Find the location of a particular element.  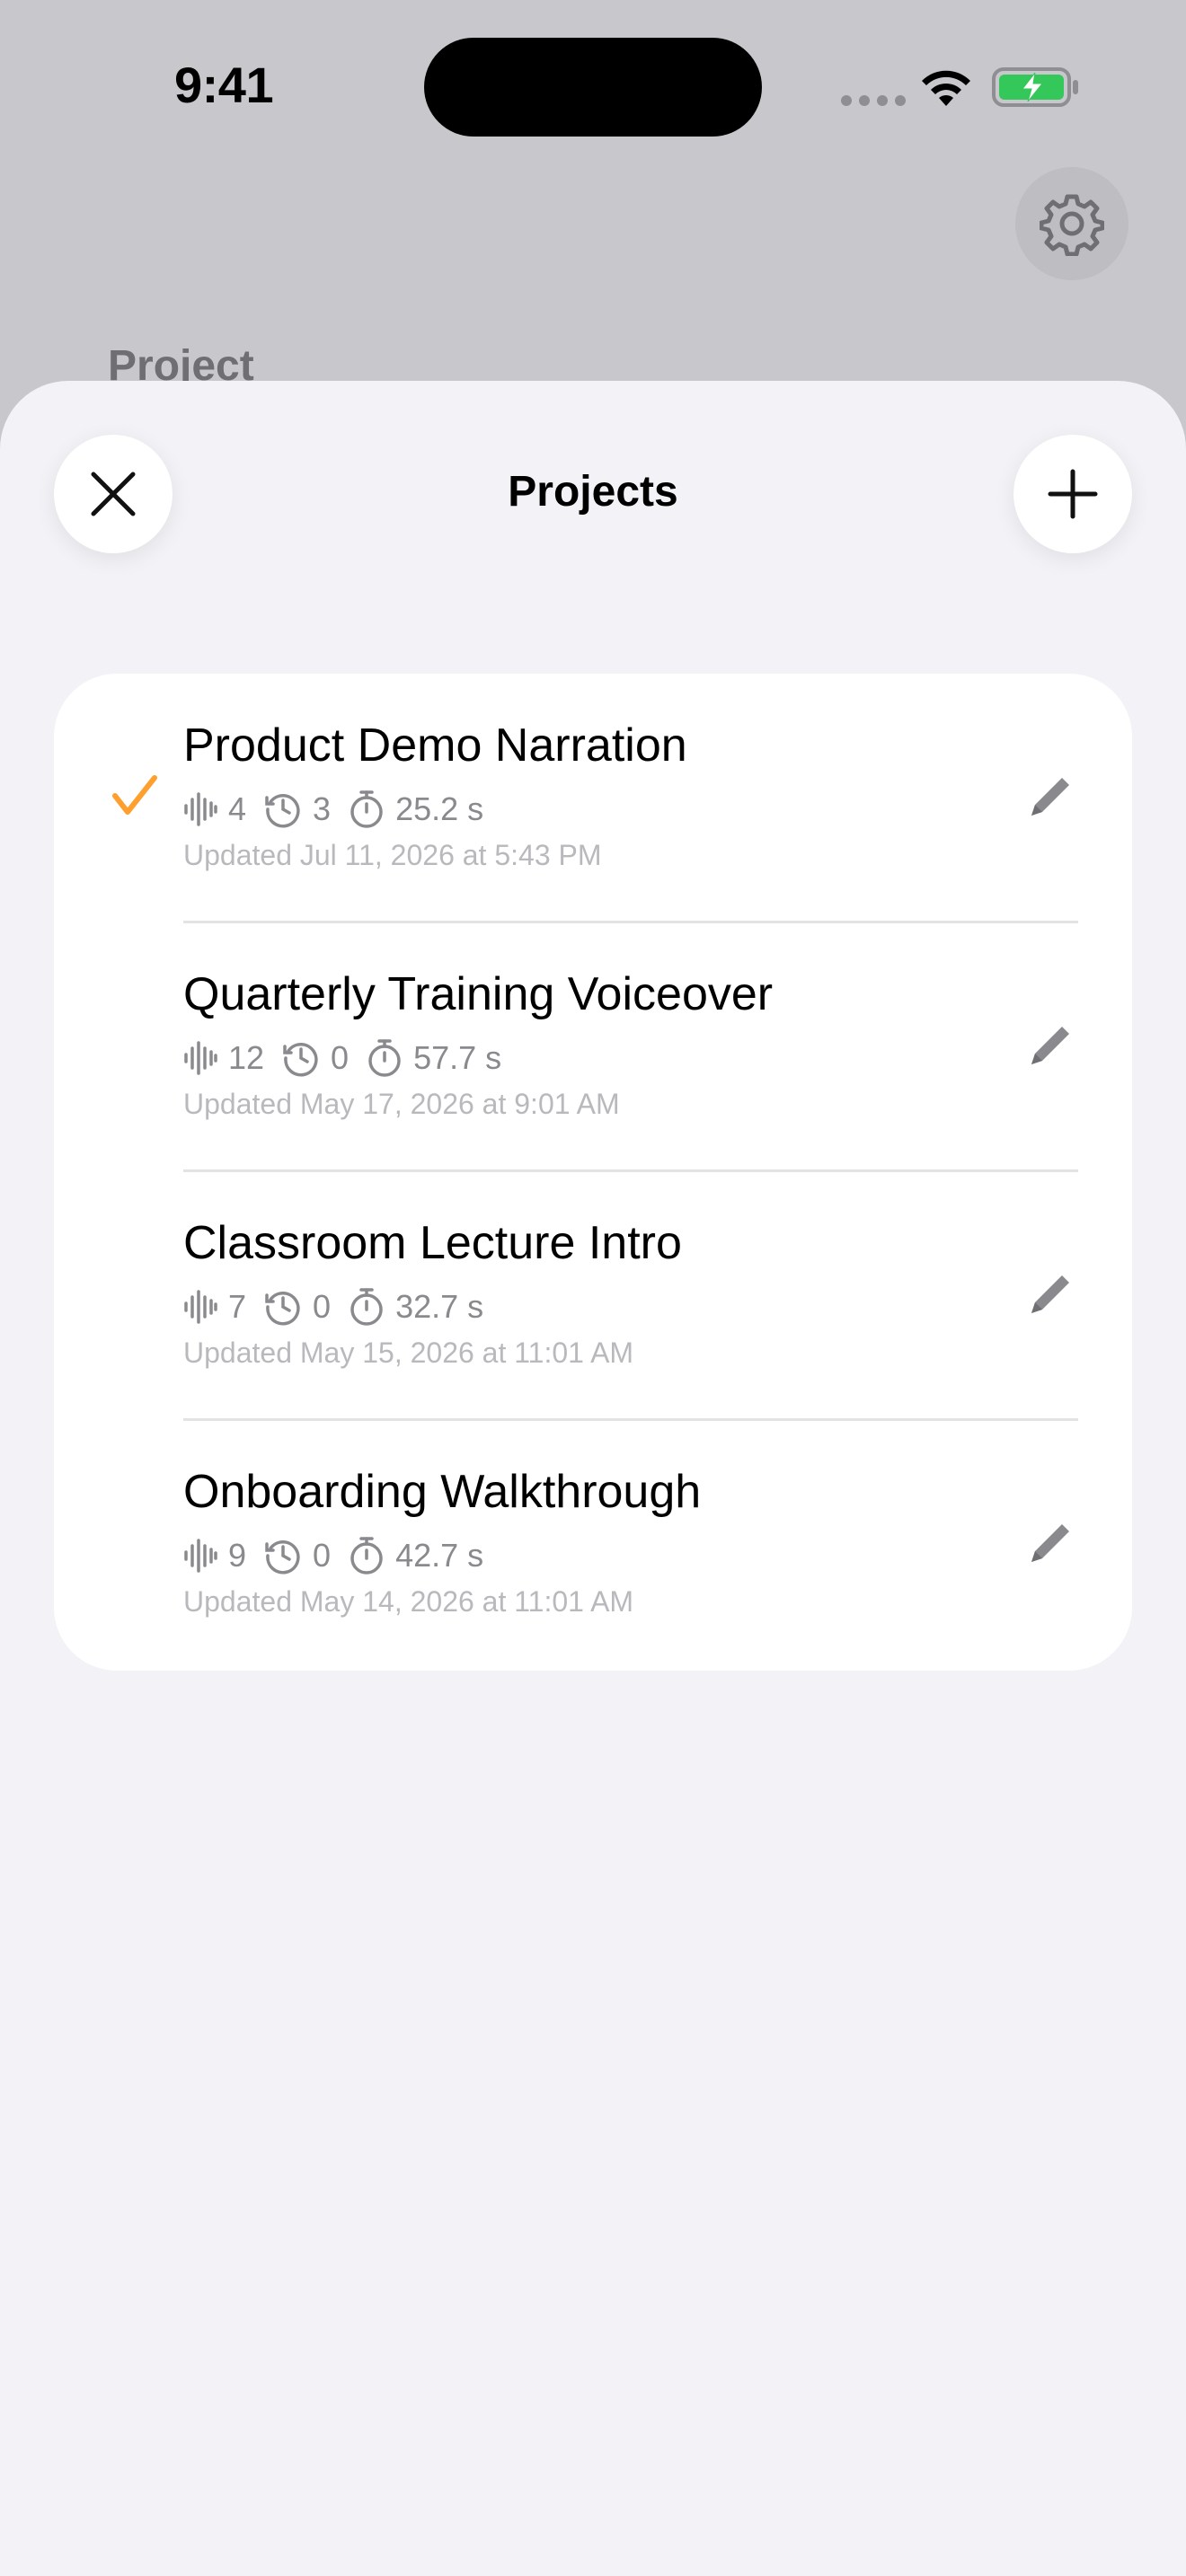

plus-icon is located at coordinates (1073, 494).